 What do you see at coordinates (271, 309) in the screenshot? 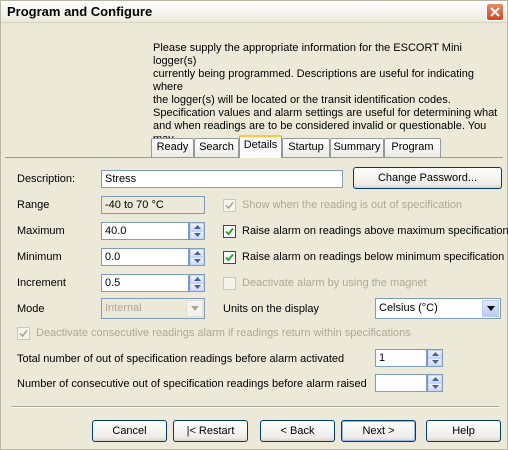
I see `units-label: Units on the display` at bounding box center [271, 309].